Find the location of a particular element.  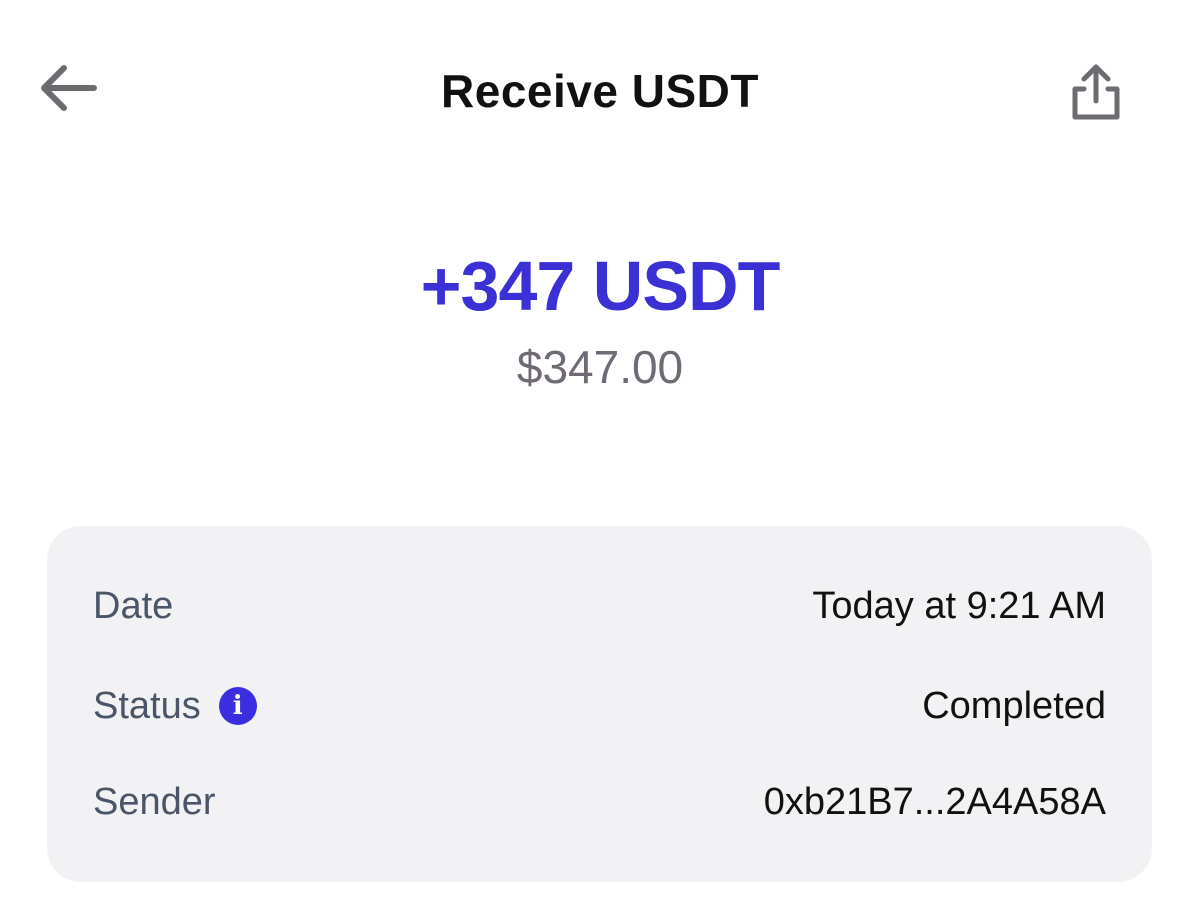

share-icon is located at coordinates (1096, 92).